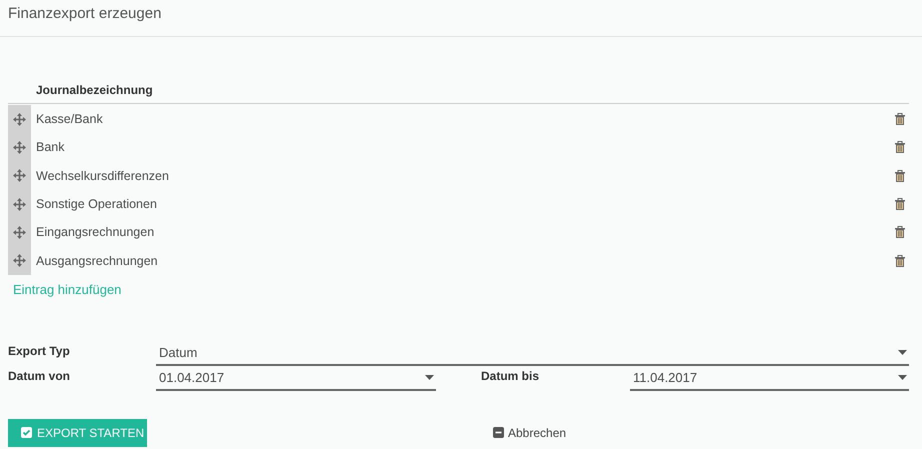 The image size is (922, 449). I want to click on cancel-button: Abbrechen, so click(529, 433).